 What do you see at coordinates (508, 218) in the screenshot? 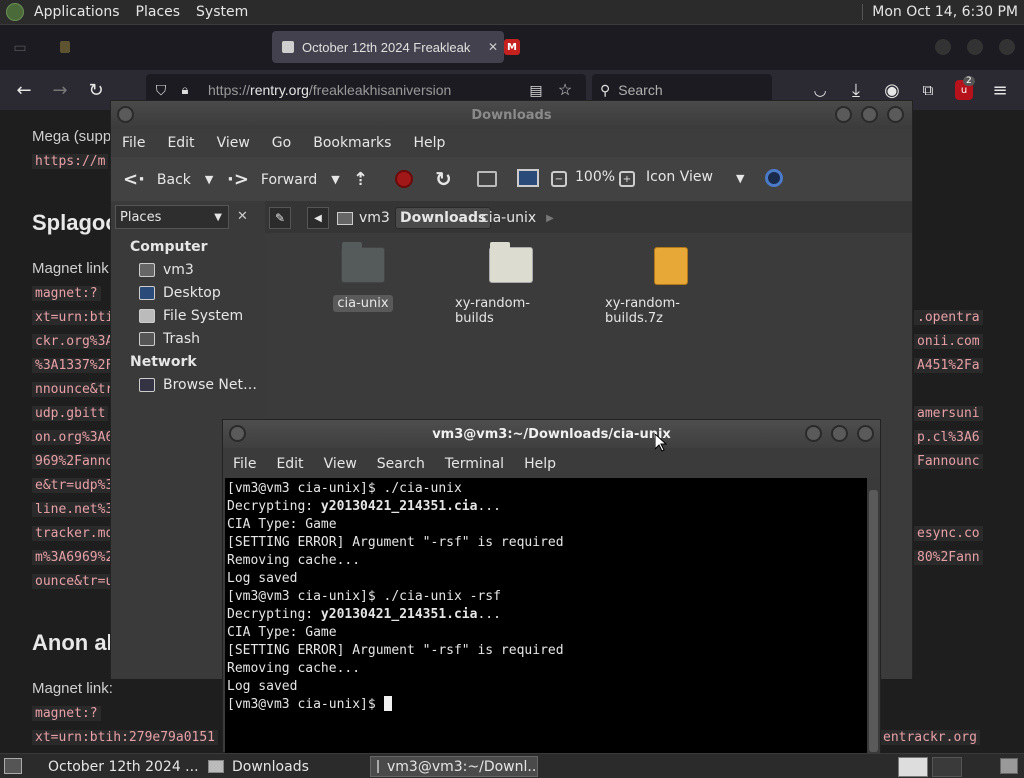
I see `breadcrumb-cia-unix: cia-unix` at bounding box center [508, 218].